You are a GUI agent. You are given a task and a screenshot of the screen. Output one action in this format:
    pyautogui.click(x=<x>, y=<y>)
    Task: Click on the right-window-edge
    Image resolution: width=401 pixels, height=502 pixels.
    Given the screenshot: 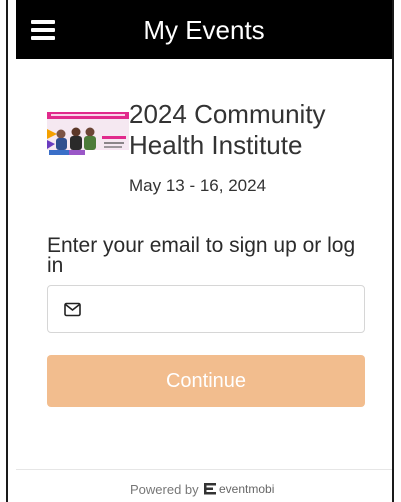 What is the action you would take?
    pyautogui.click(x=396, y=251)
    